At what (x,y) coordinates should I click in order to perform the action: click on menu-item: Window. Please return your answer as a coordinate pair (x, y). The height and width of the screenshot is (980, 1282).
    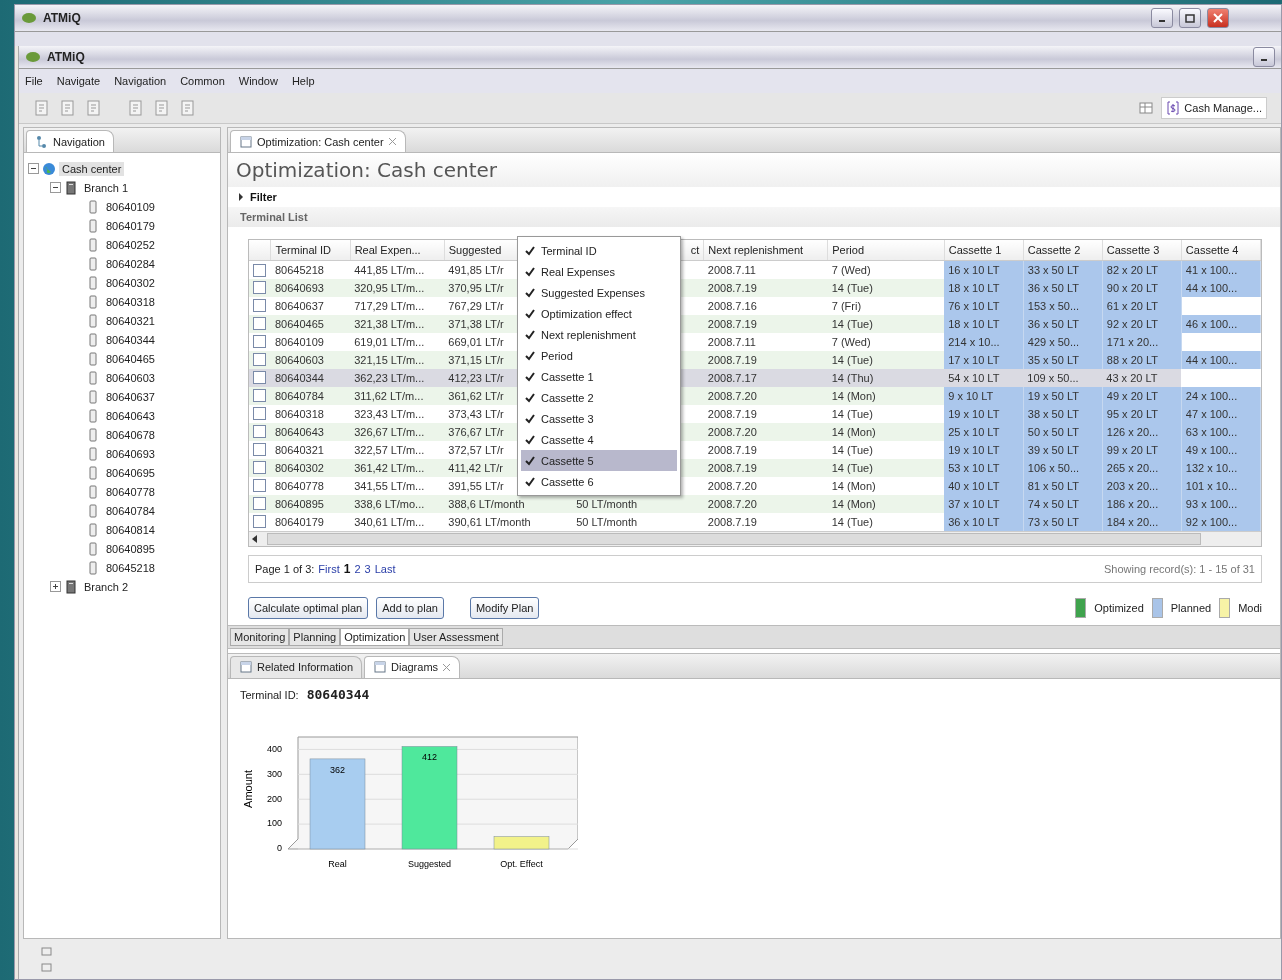
    Looking at the image, I should click on (258, 81).